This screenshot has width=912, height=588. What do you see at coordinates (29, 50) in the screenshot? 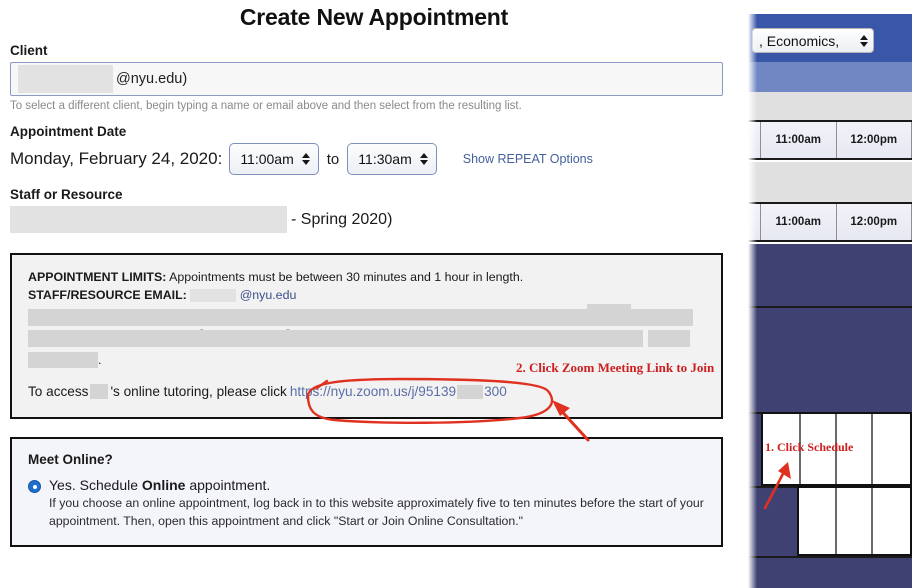
I see `client-label: Client` at bounding box center [29, 50].